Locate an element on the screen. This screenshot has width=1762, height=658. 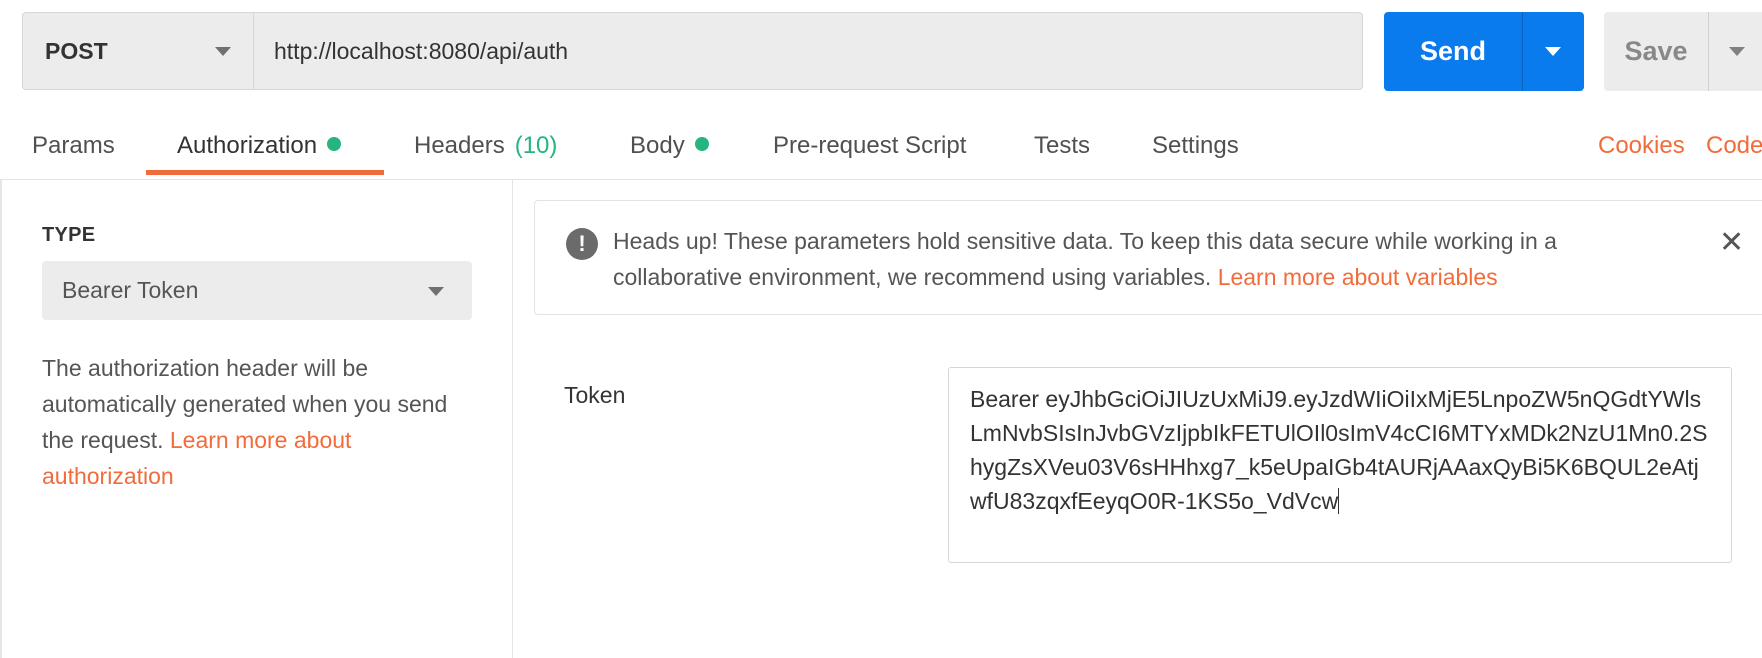
code-link: Code is located at coordinates (1734, 146).